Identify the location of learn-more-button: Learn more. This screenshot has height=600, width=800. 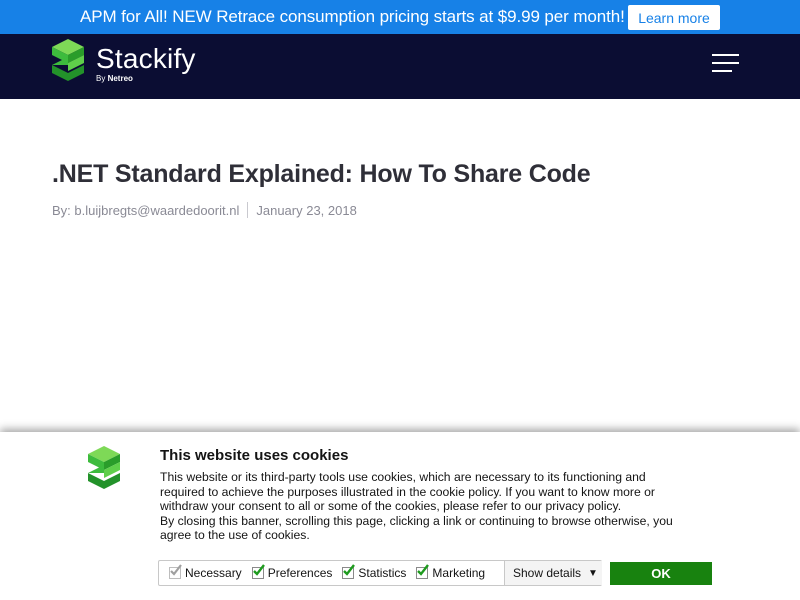
(674, 17).